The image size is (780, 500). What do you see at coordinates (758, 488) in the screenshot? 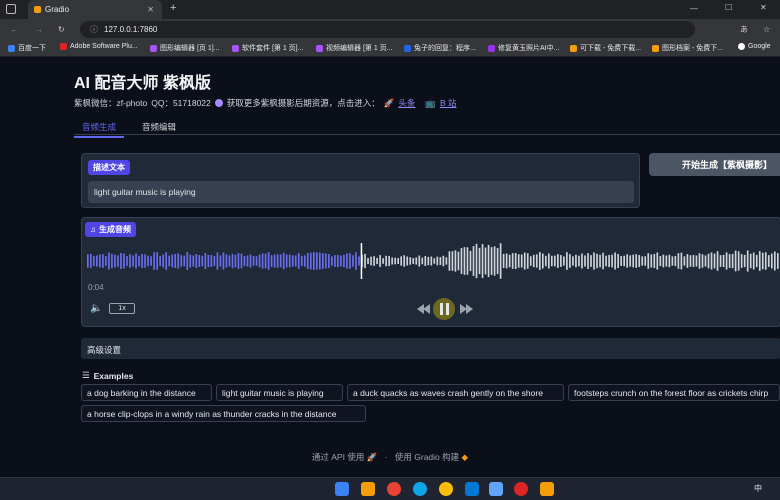
I see `ime-indicator: 中` at bounding box center [758, 488].